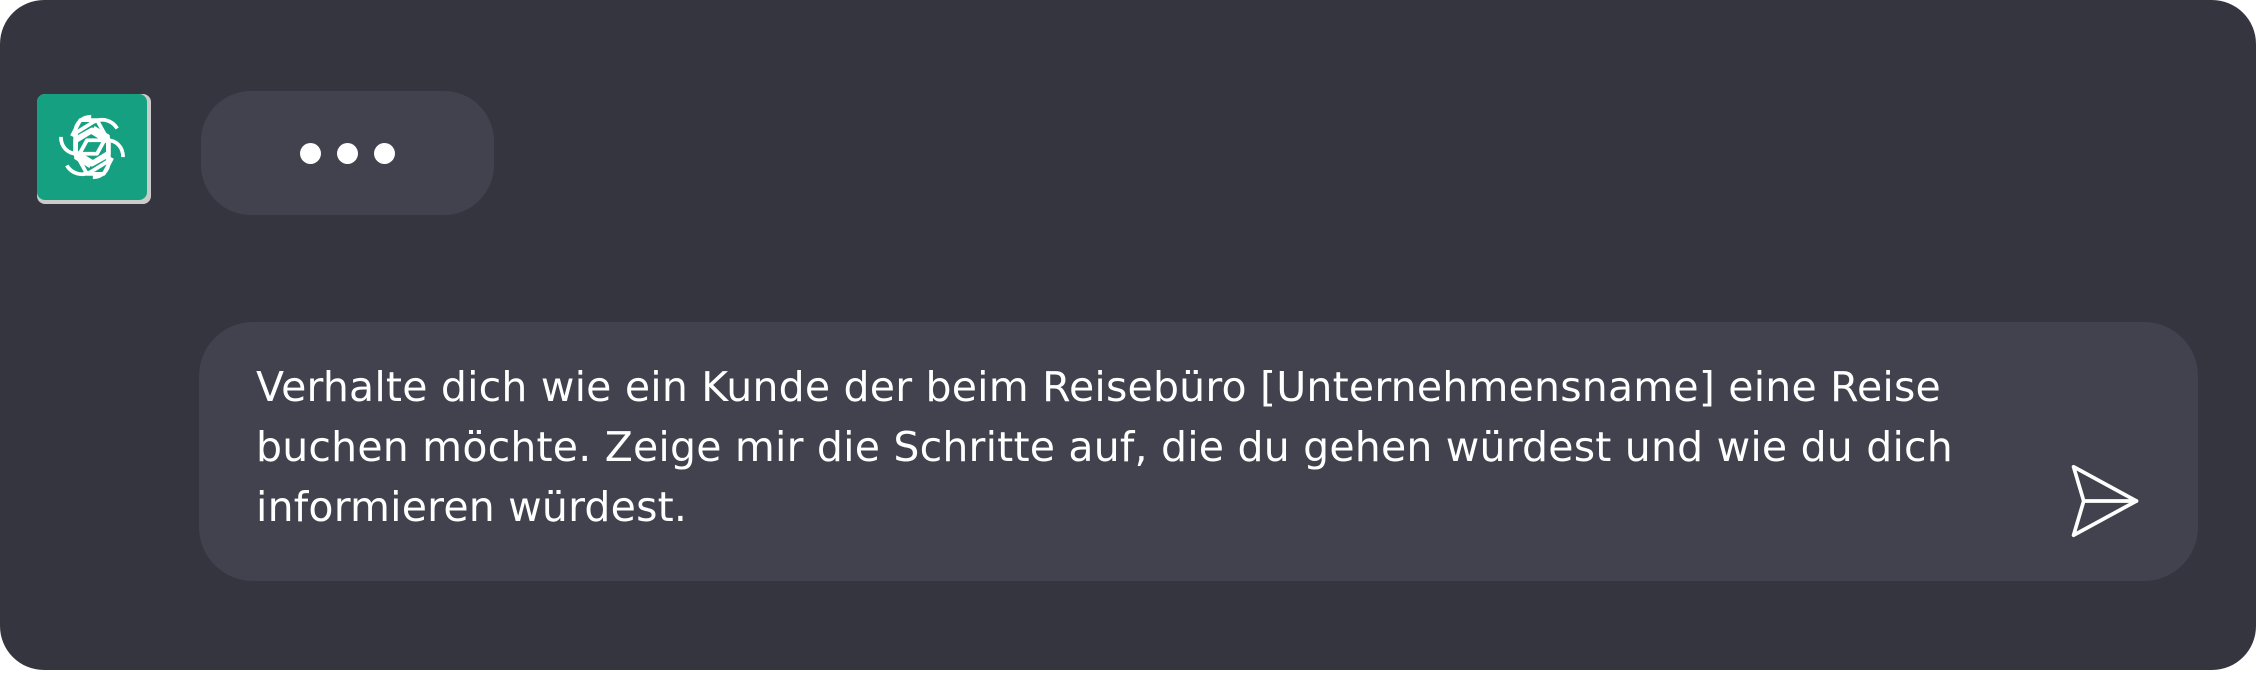  I want to click on send-icon, so click(2105, 501).